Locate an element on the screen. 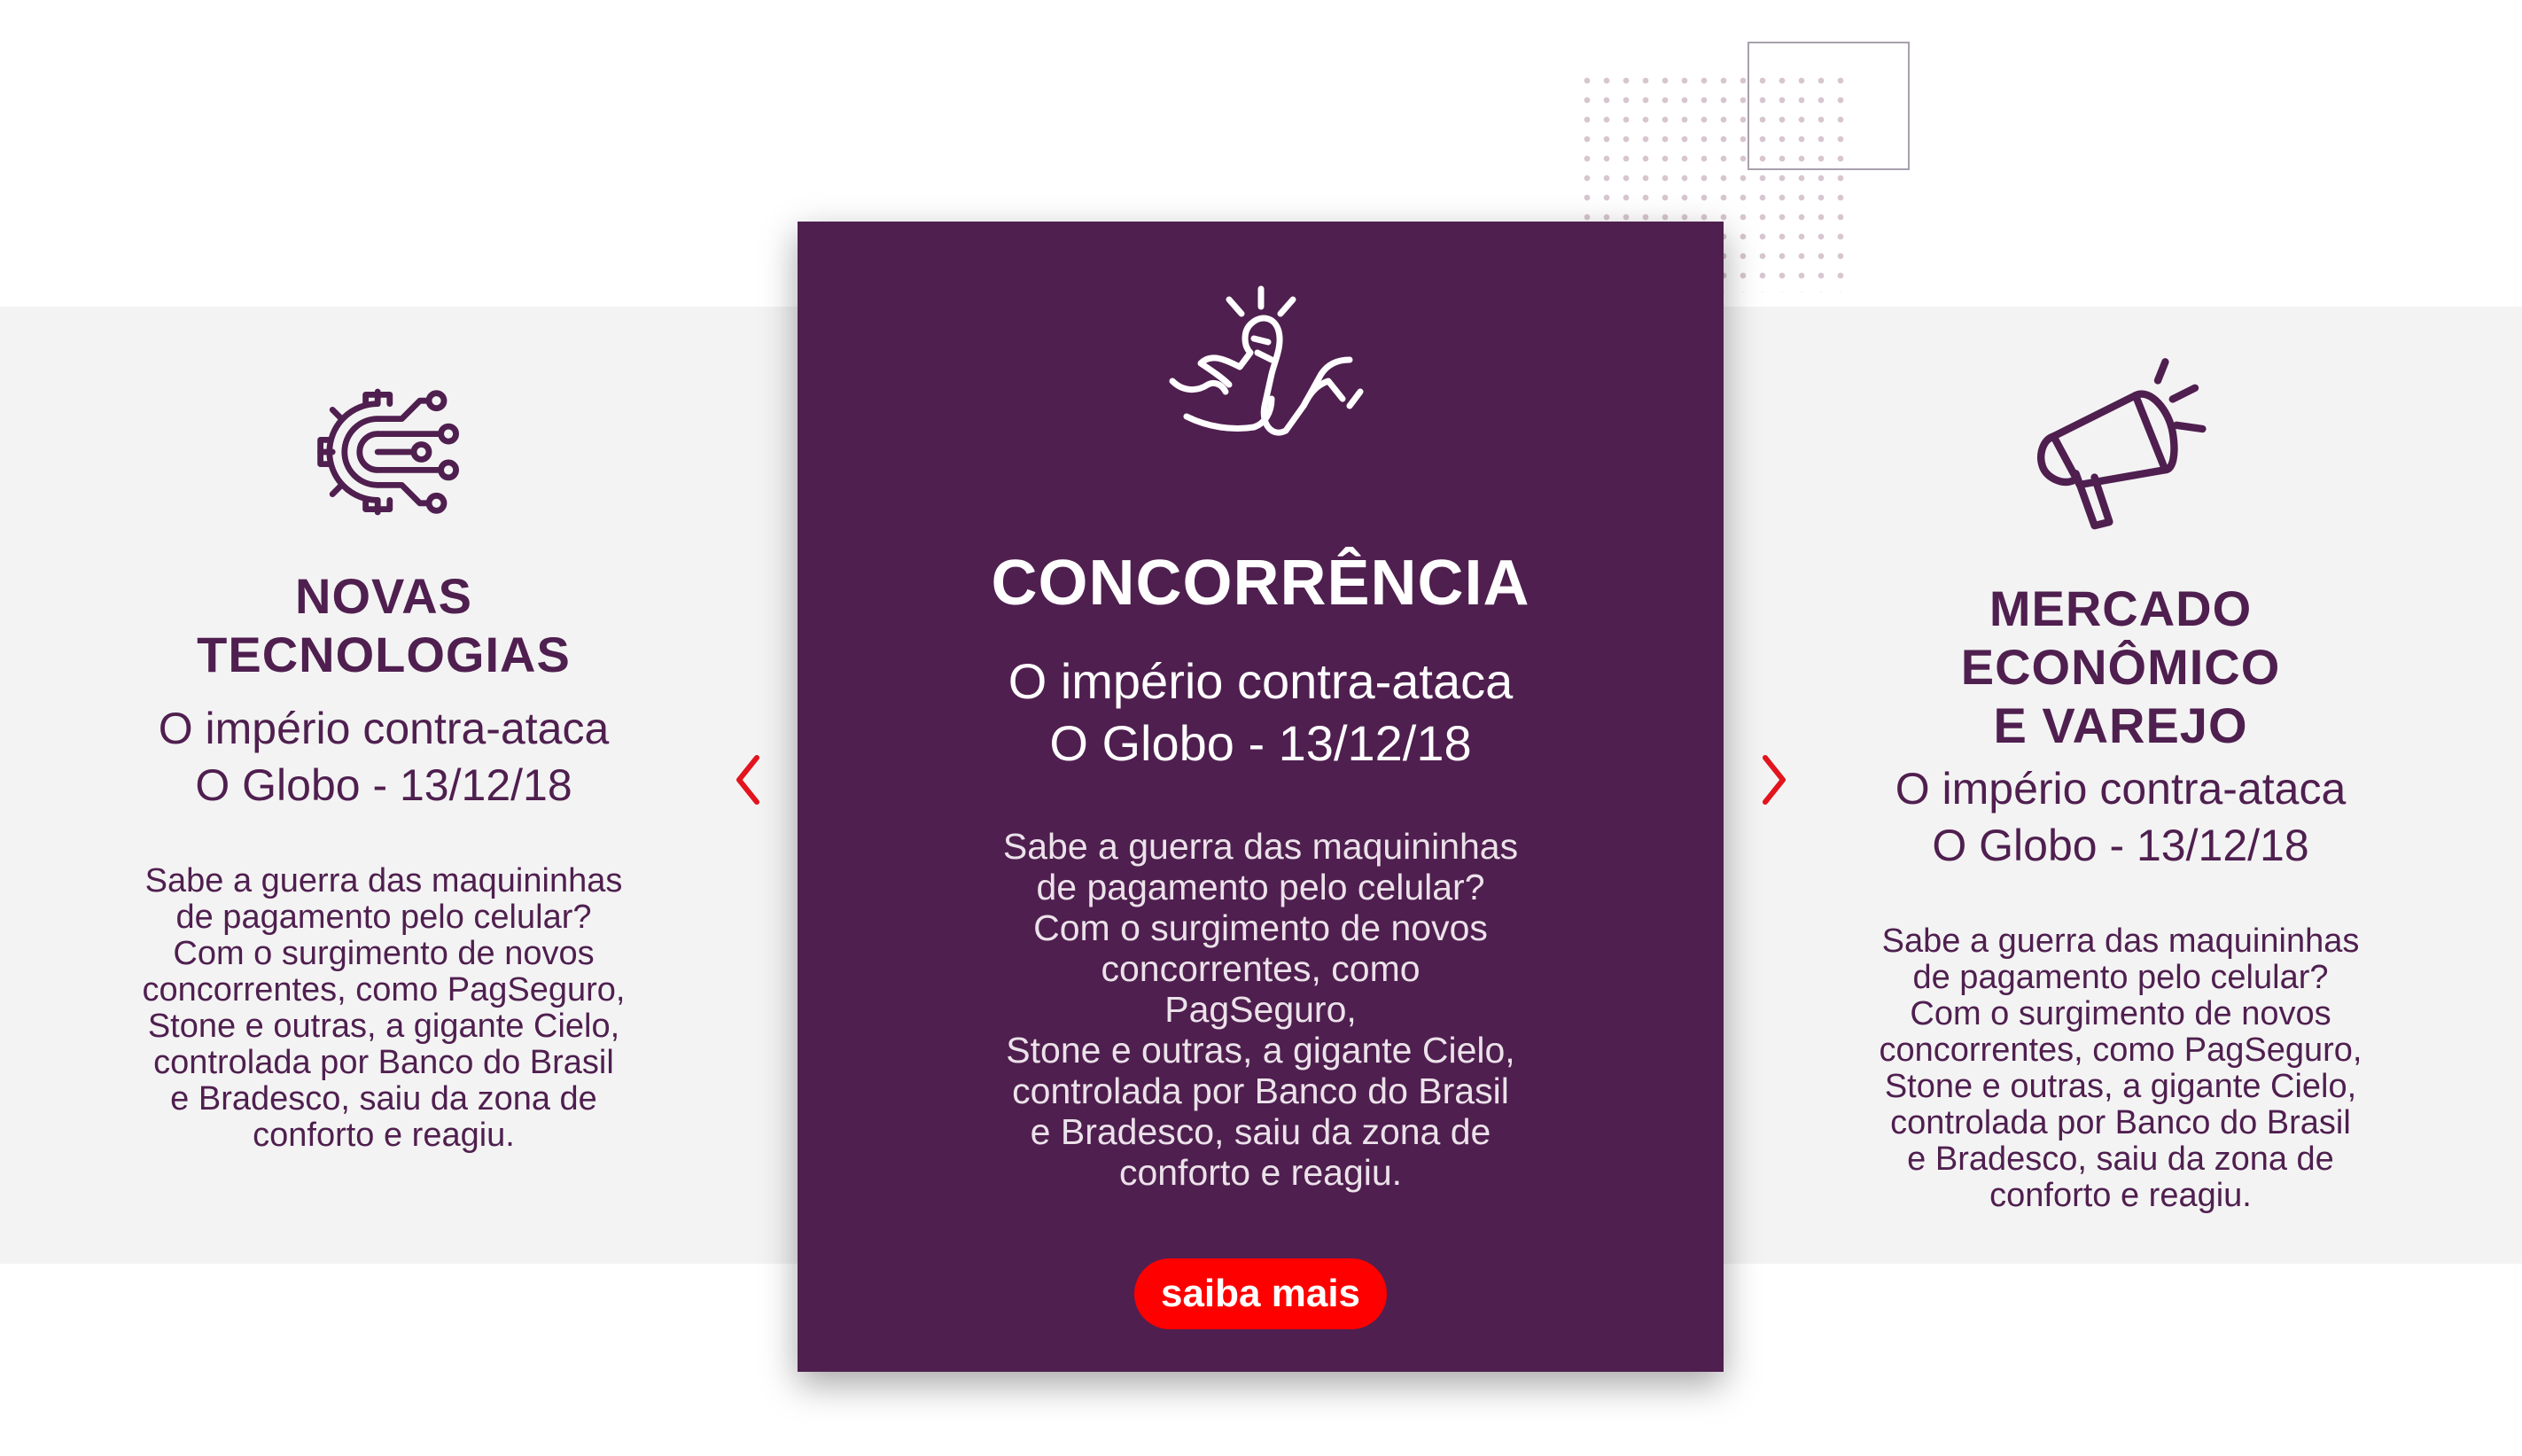 The image size is (2522, 1456). carousel-next-button is located at coordinates (1775, 780).